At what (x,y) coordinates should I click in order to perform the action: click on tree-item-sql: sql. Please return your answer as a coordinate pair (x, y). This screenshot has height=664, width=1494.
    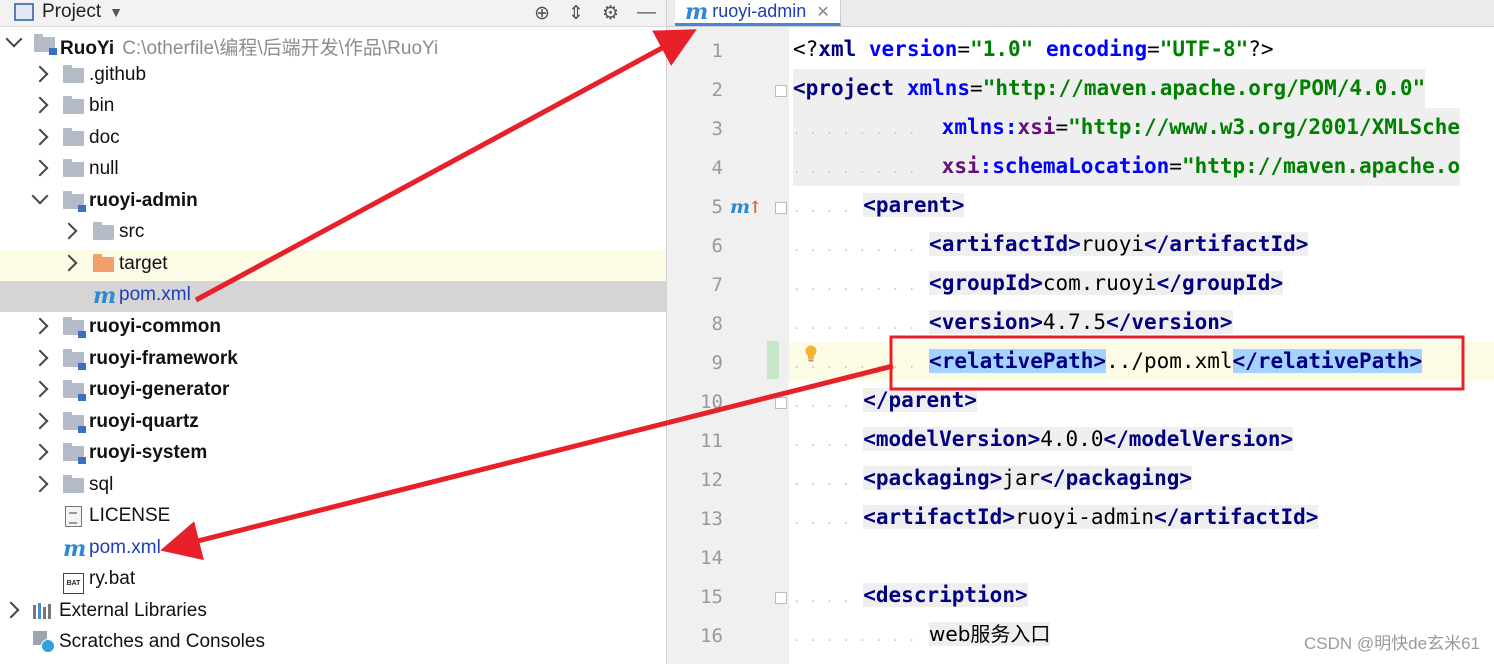
    Looking at the image, I should click on (333, 486).